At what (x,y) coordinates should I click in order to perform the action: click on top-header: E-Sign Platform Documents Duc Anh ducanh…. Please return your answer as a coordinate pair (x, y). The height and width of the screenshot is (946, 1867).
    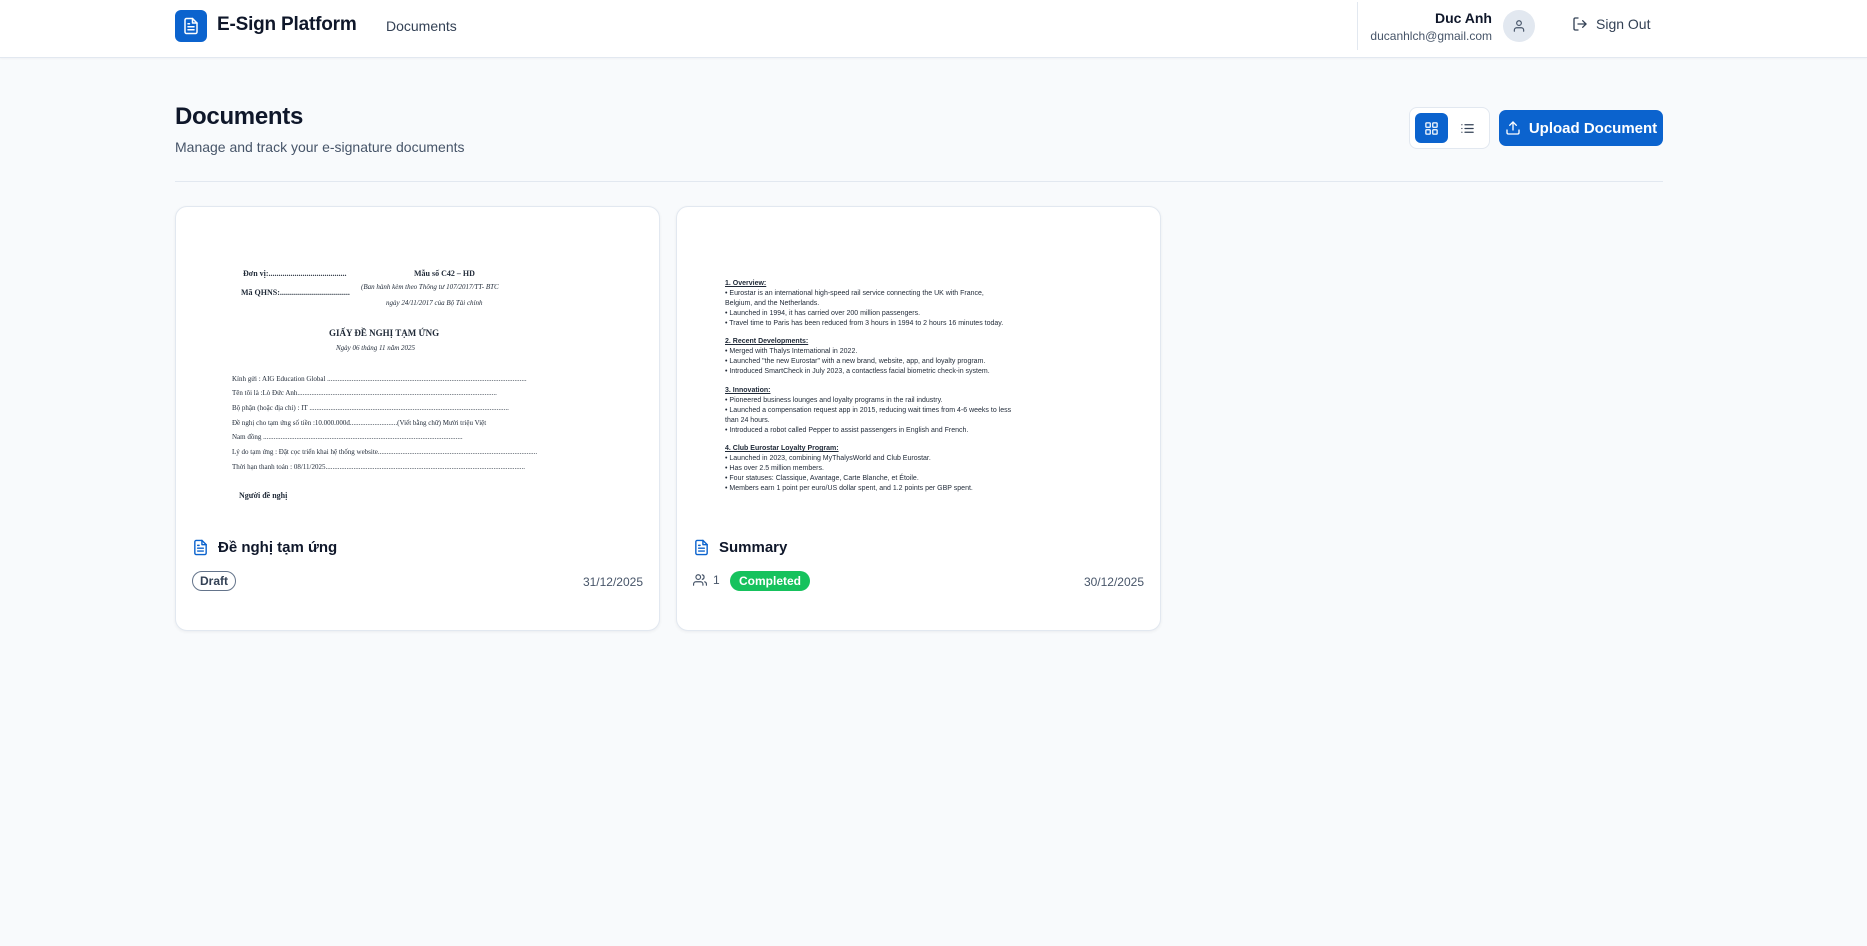
    Looking at the image, I should click on (933, 29).